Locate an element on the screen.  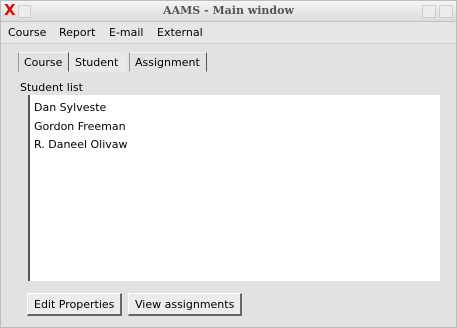
tab-student: Student is located at coordinates (98, 62).